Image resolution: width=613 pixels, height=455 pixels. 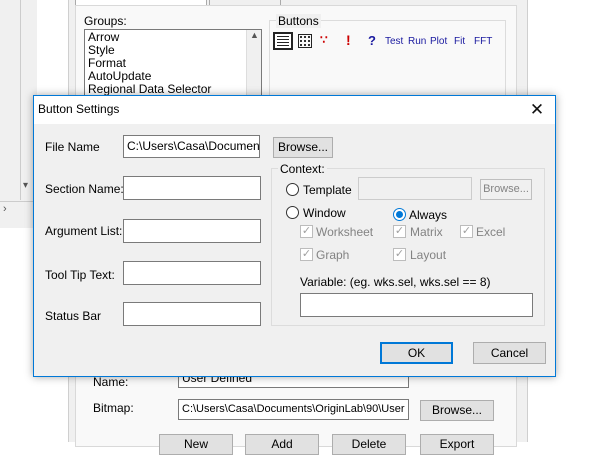 I want to click on tool-tip-label: Tool Tip Text:, so click(x=80, y=275).